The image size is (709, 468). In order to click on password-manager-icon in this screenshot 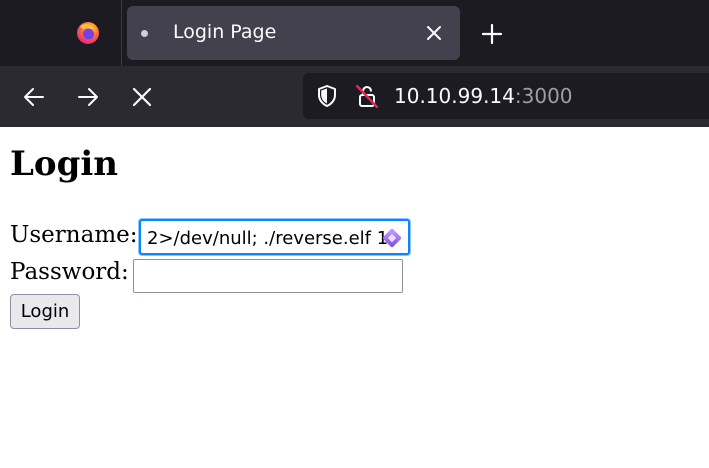, I will do `click(392, 238)`.